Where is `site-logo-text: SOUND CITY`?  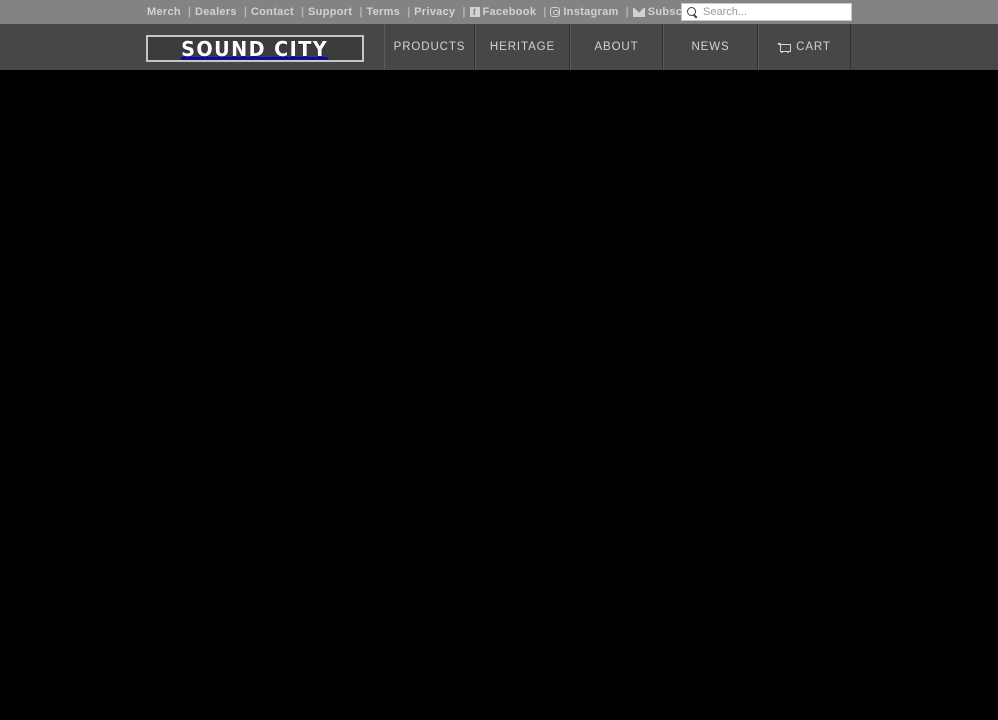
site-logo-text: SOUND CITY is located at coordinates (255, 48).